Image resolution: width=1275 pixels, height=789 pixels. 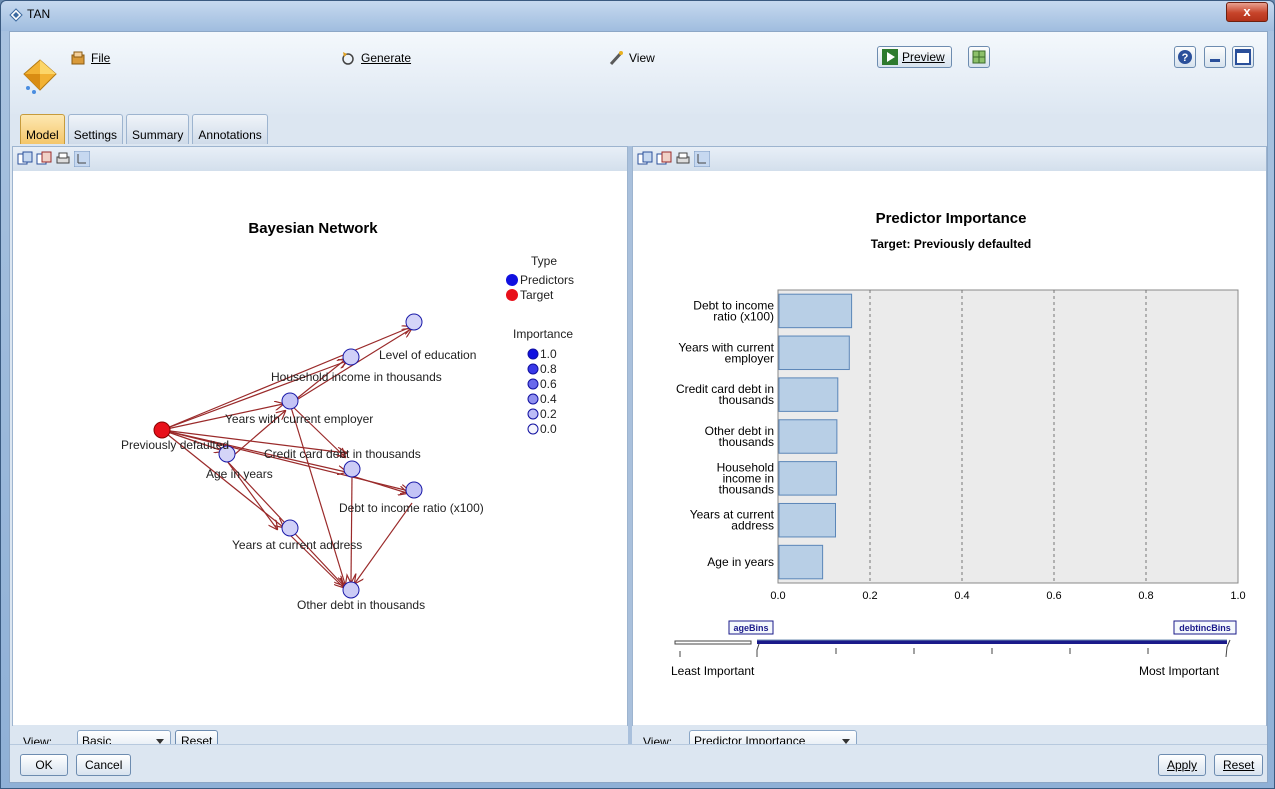 I want to click on legend-imp-2: 0.8, so click(x=548, y=369).